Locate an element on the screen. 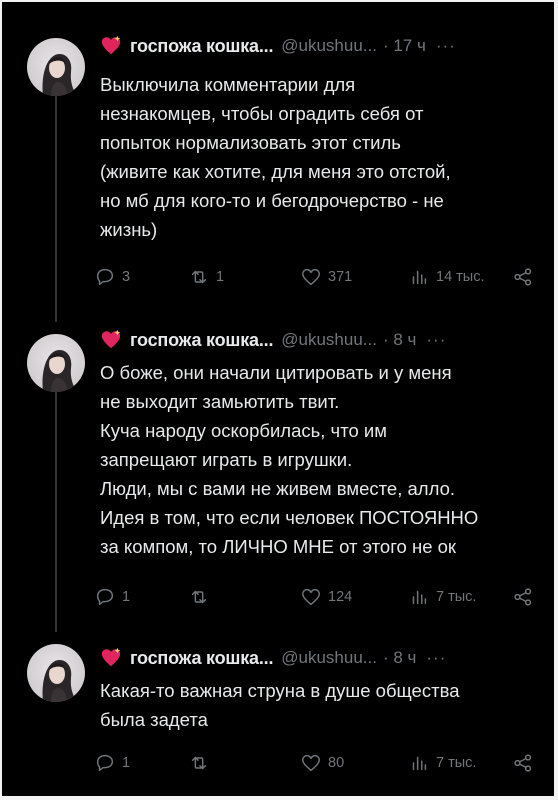 The image size is (558, 800). like-button: 124 is located at coordinates (326, 597).